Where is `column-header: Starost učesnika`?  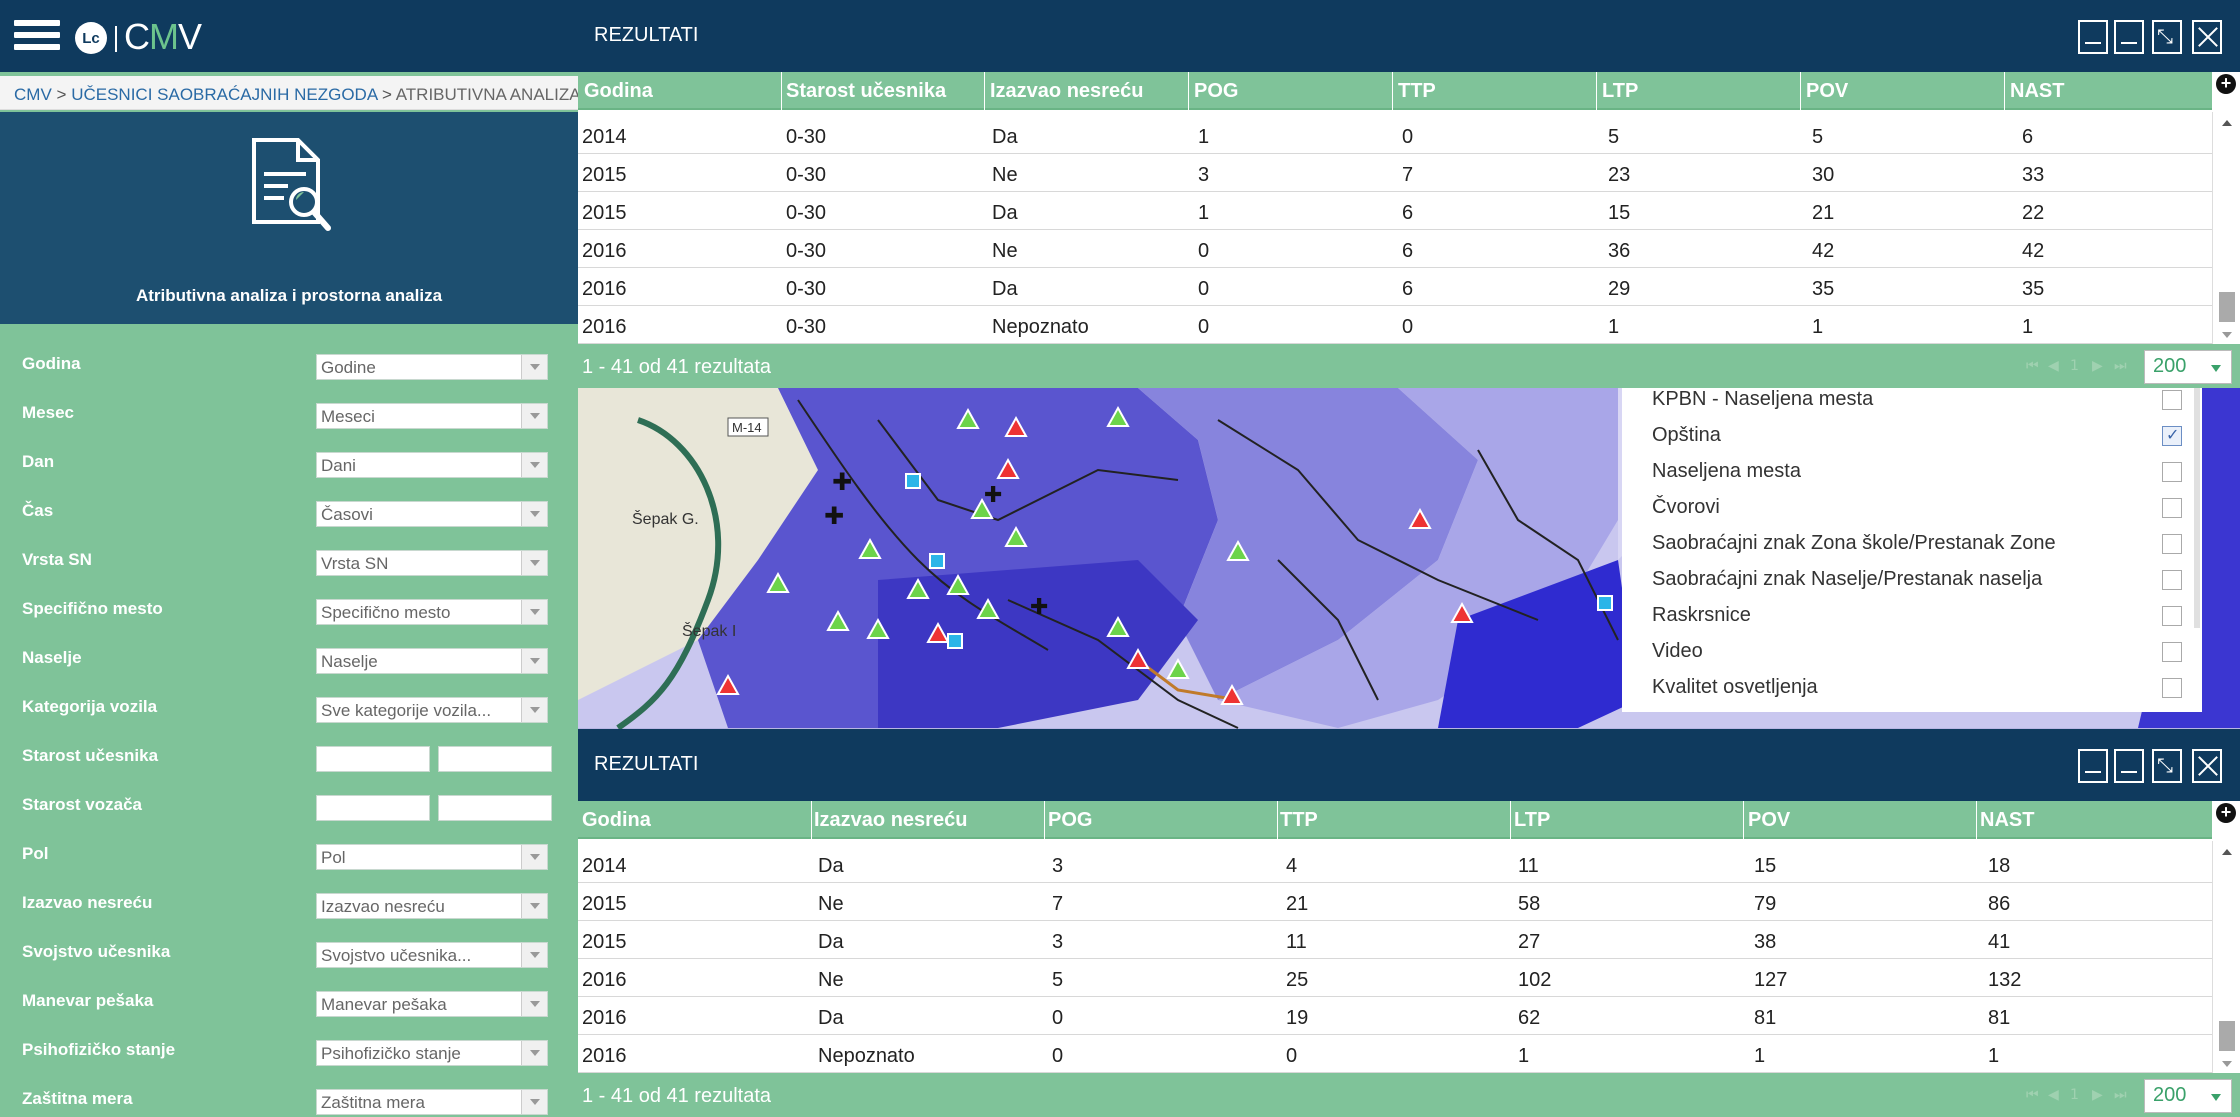
column-header: Starost učesnika is located at coordinates (866, 91).